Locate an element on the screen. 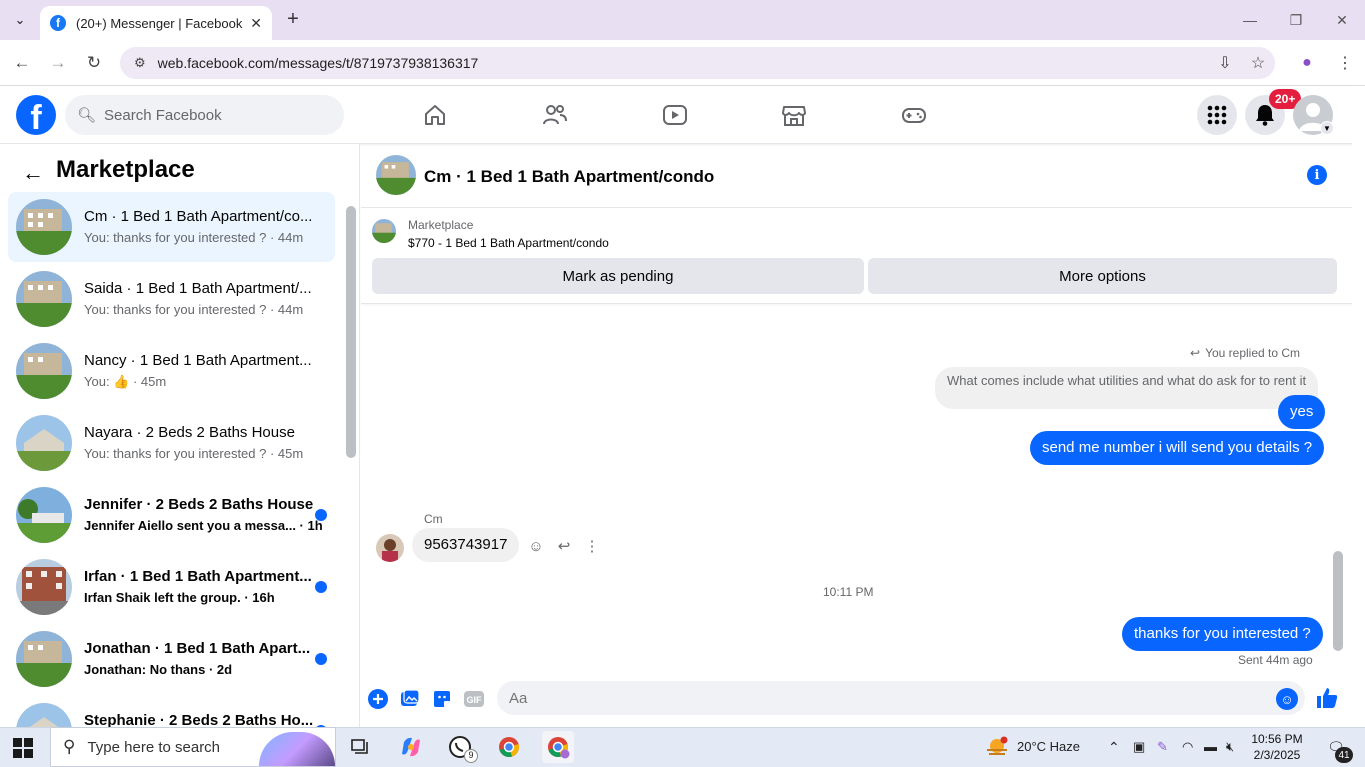  whatsapp-icon: 9 is located at coordinates (461, 747).